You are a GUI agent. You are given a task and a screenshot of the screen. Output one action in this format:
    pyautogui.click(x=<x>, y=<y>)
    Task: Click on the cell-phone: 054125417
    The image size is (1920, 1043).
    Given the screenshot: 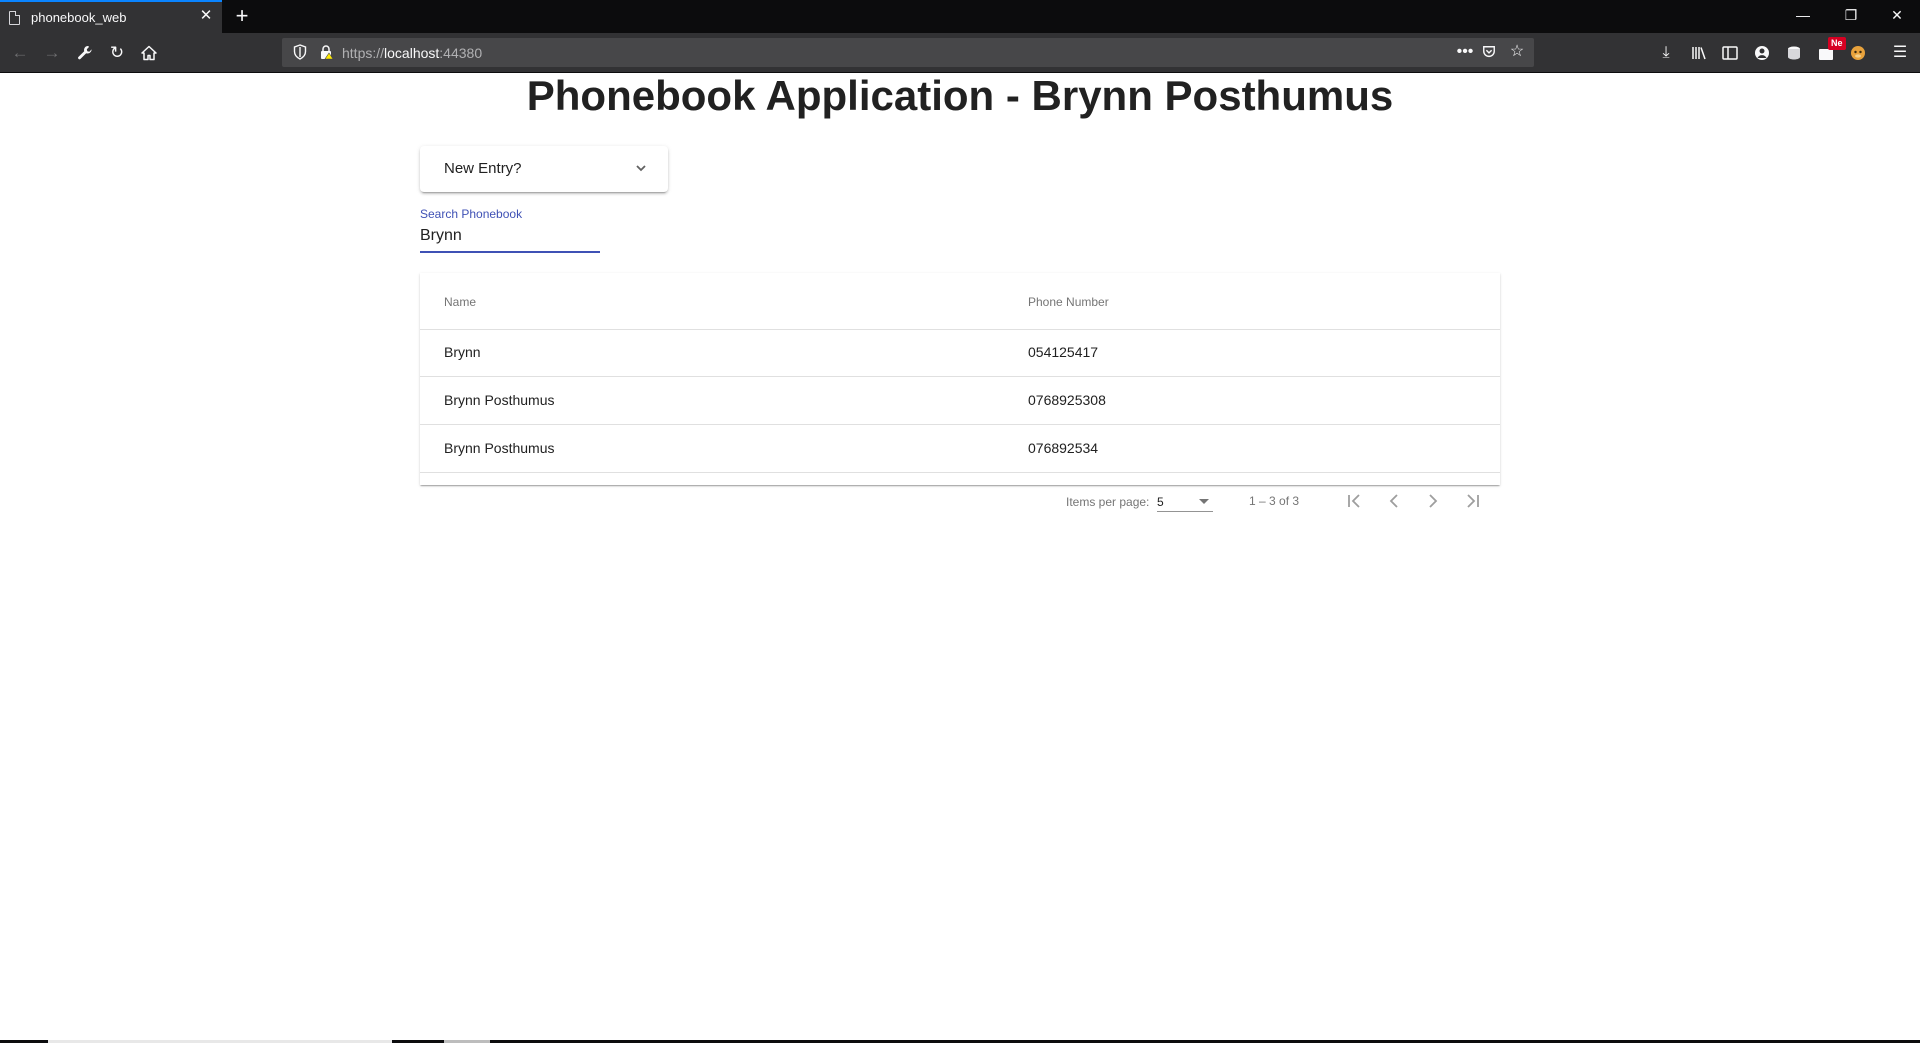 What is the action you would take?
    pyautogui.click(x=1063, y=352)
    